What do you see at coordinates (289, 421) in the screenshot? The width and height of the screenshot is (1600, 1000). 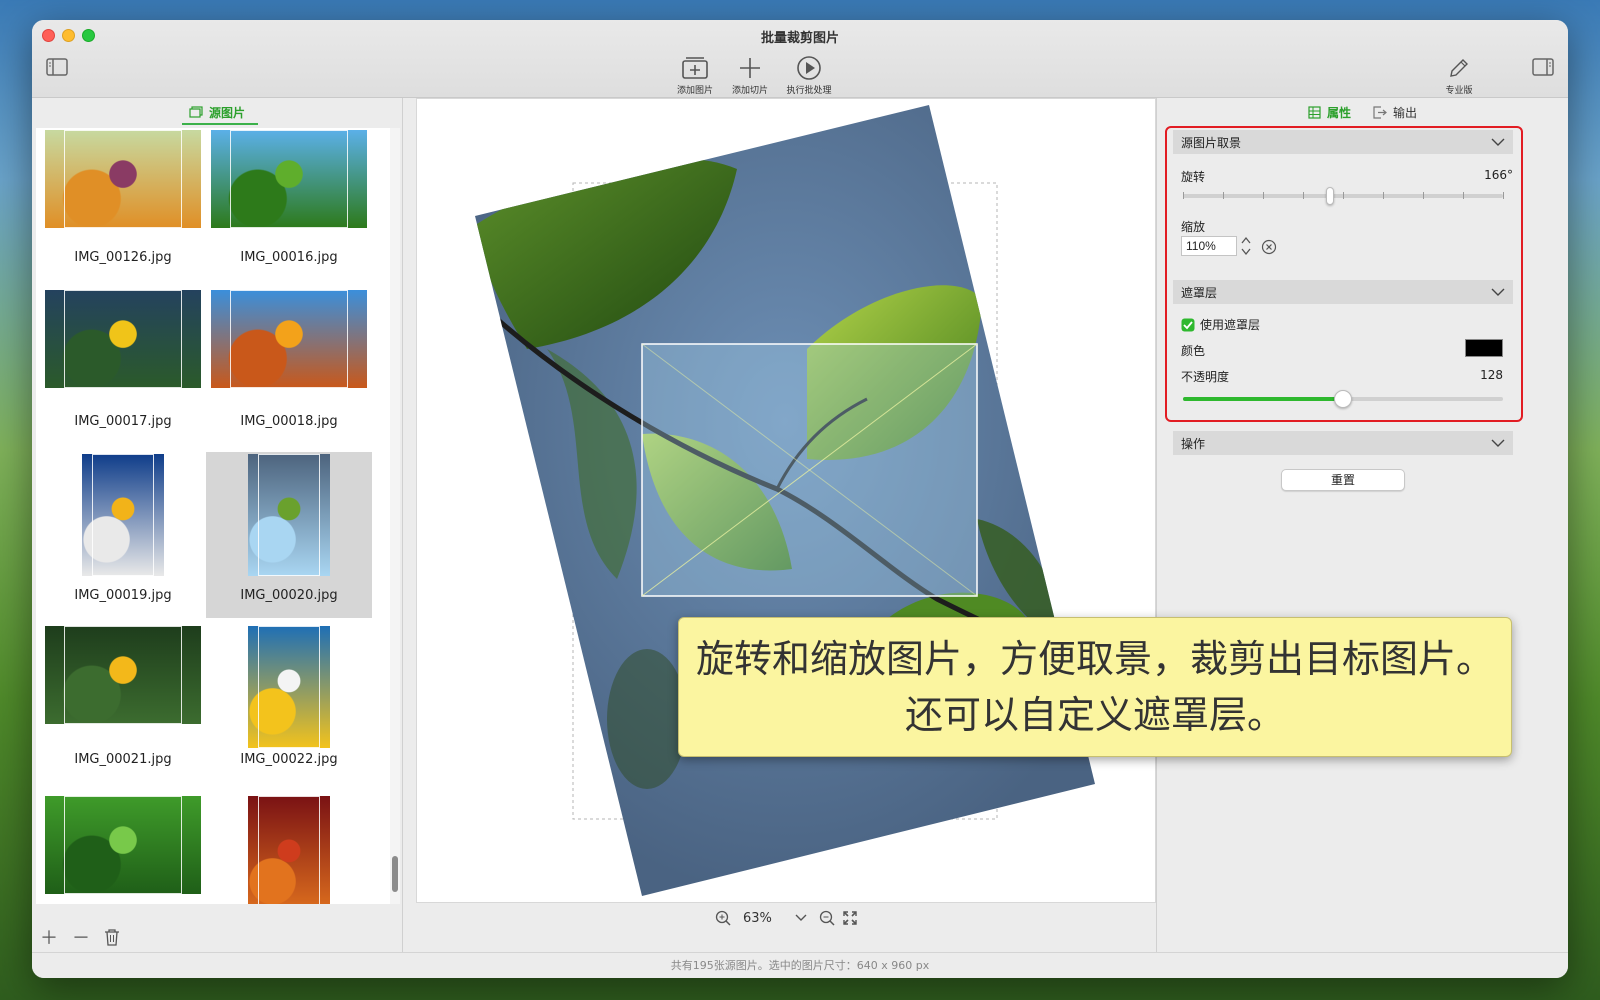 I see `thumbnail-filename: IMG_00018.jpg` at bounding box center [289, 421].